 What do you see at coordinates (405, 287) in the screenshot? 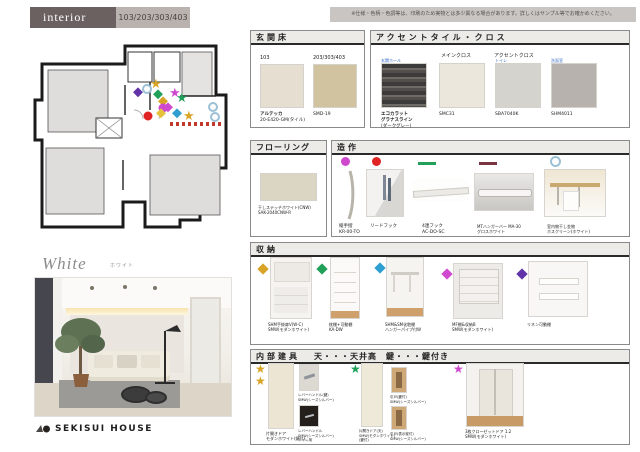
I see `storage-photo-walkin` at bounding box center [405, 287].